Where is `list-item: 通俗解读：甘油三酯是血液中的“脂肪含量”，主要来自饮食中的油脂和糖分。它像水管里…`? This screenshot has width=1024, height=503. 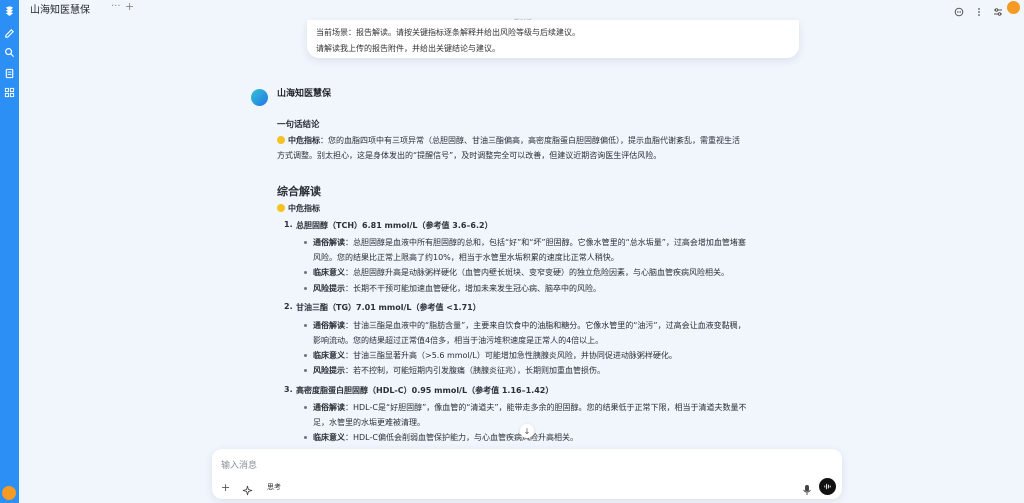 list-item: 通俗解读：甘油三酯是血液中的“脂肪含量”，主要来自饮食中的油脂和糖分。它像水管里… is located at coordinates (529, 325).